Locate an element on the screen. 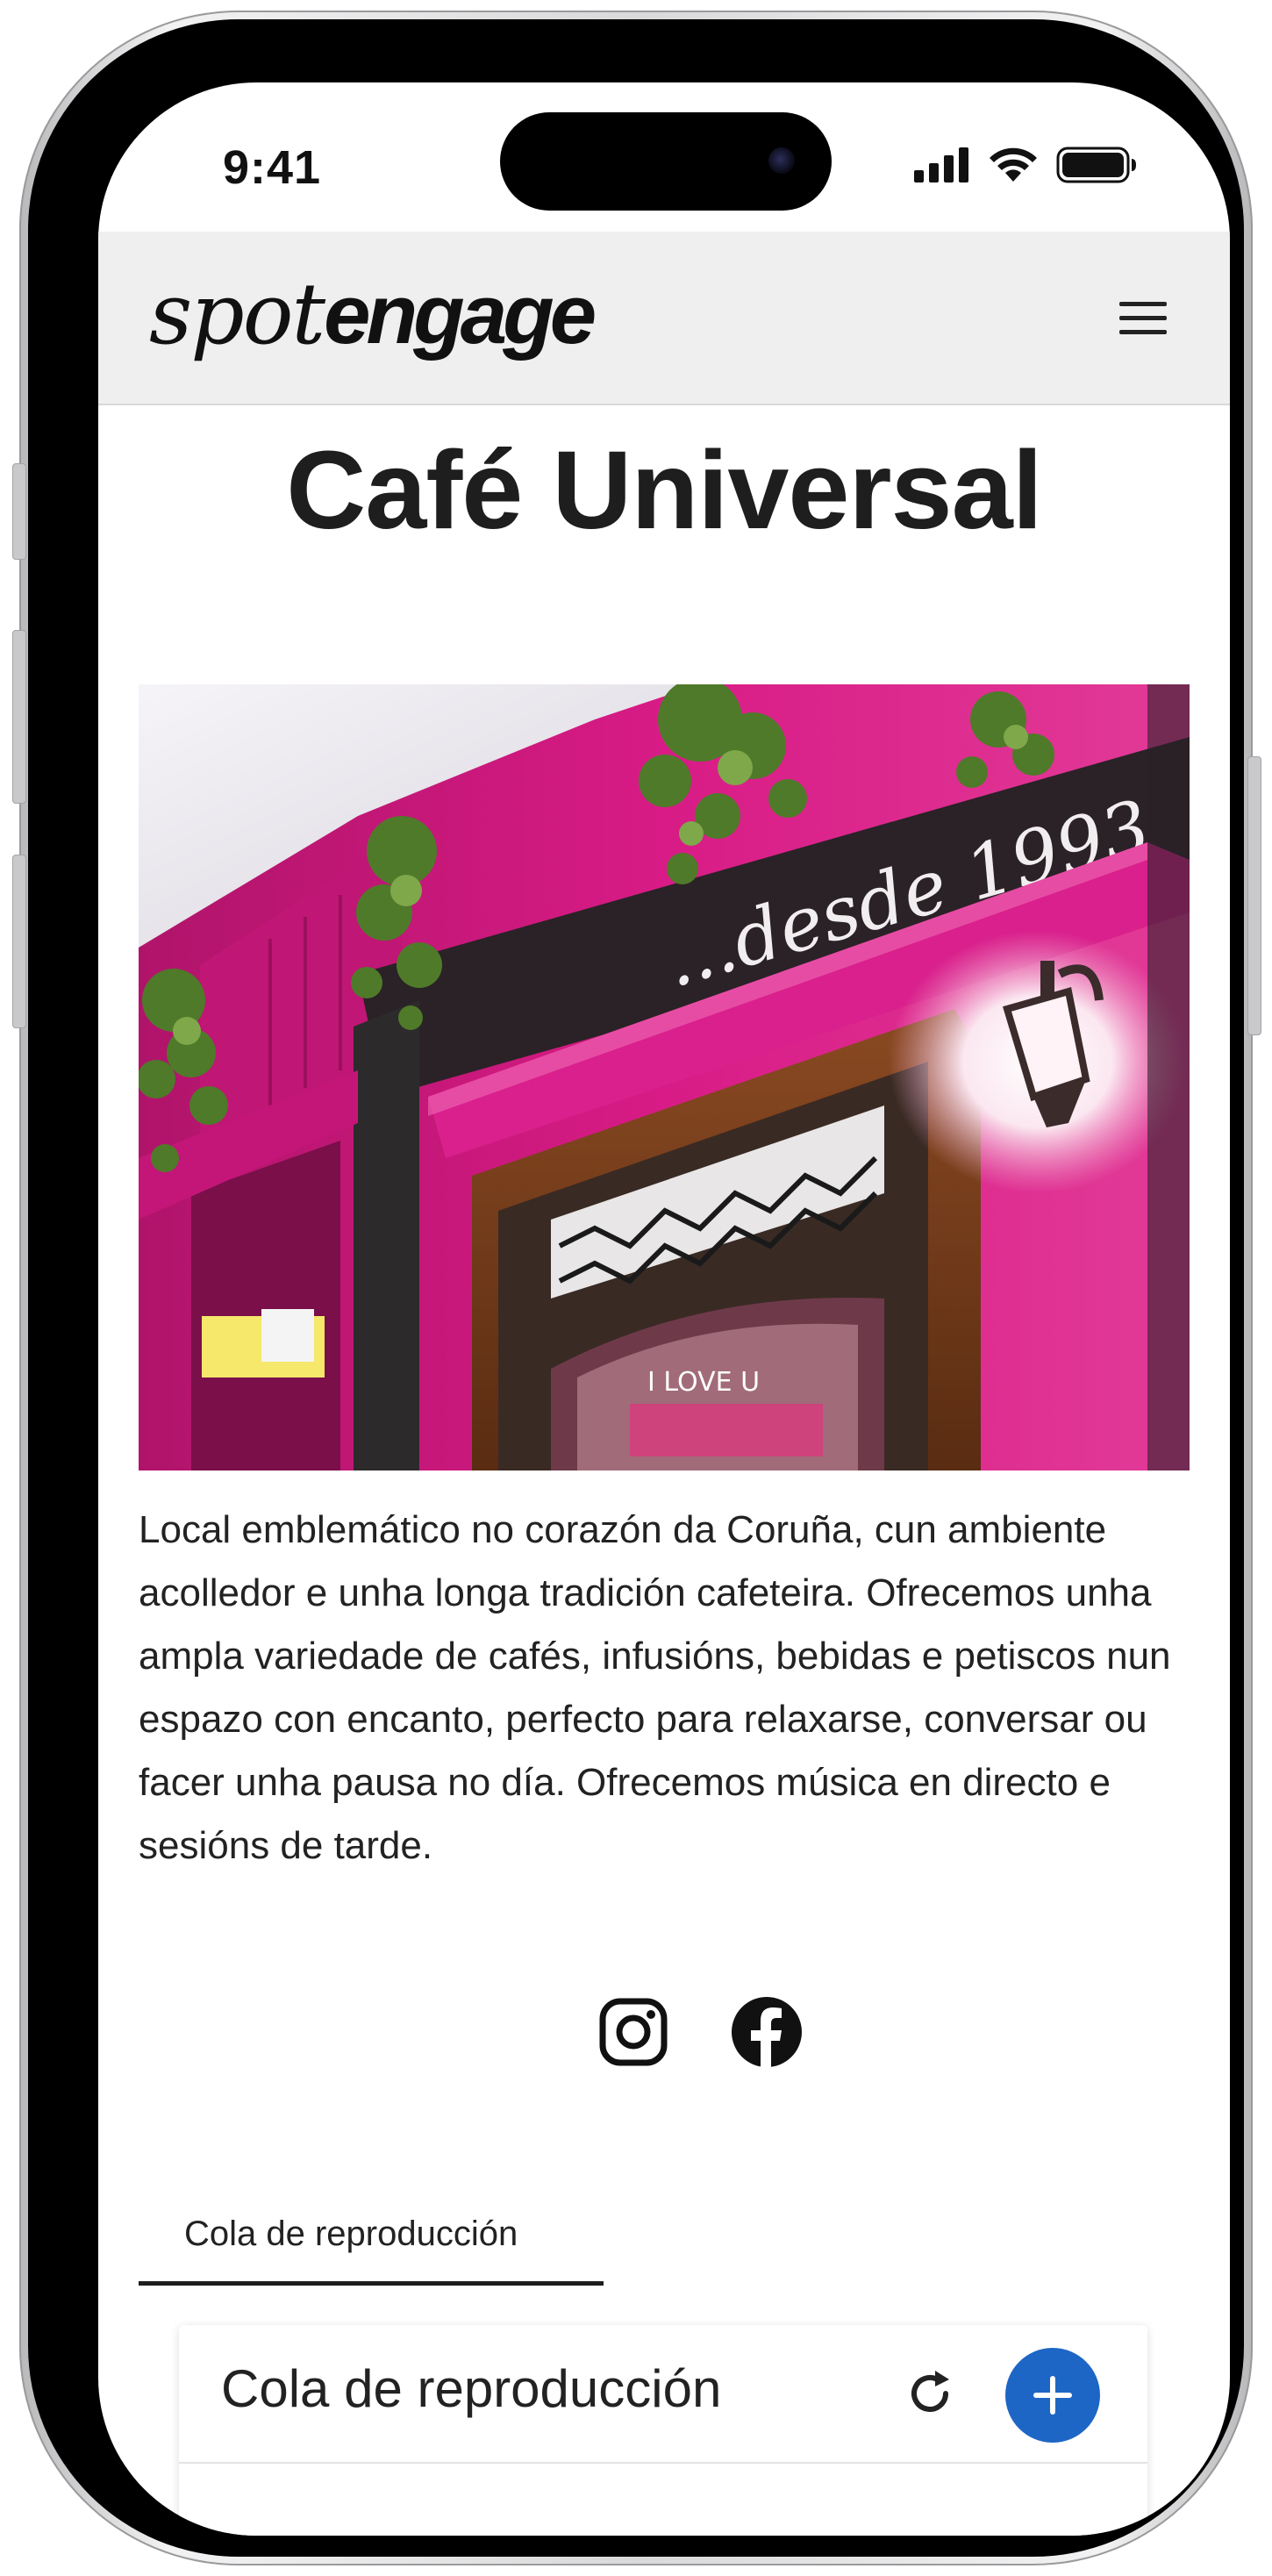 This screenshot has width=1272, height=2576. facebook-icon is located at coordinates (767, 2032).